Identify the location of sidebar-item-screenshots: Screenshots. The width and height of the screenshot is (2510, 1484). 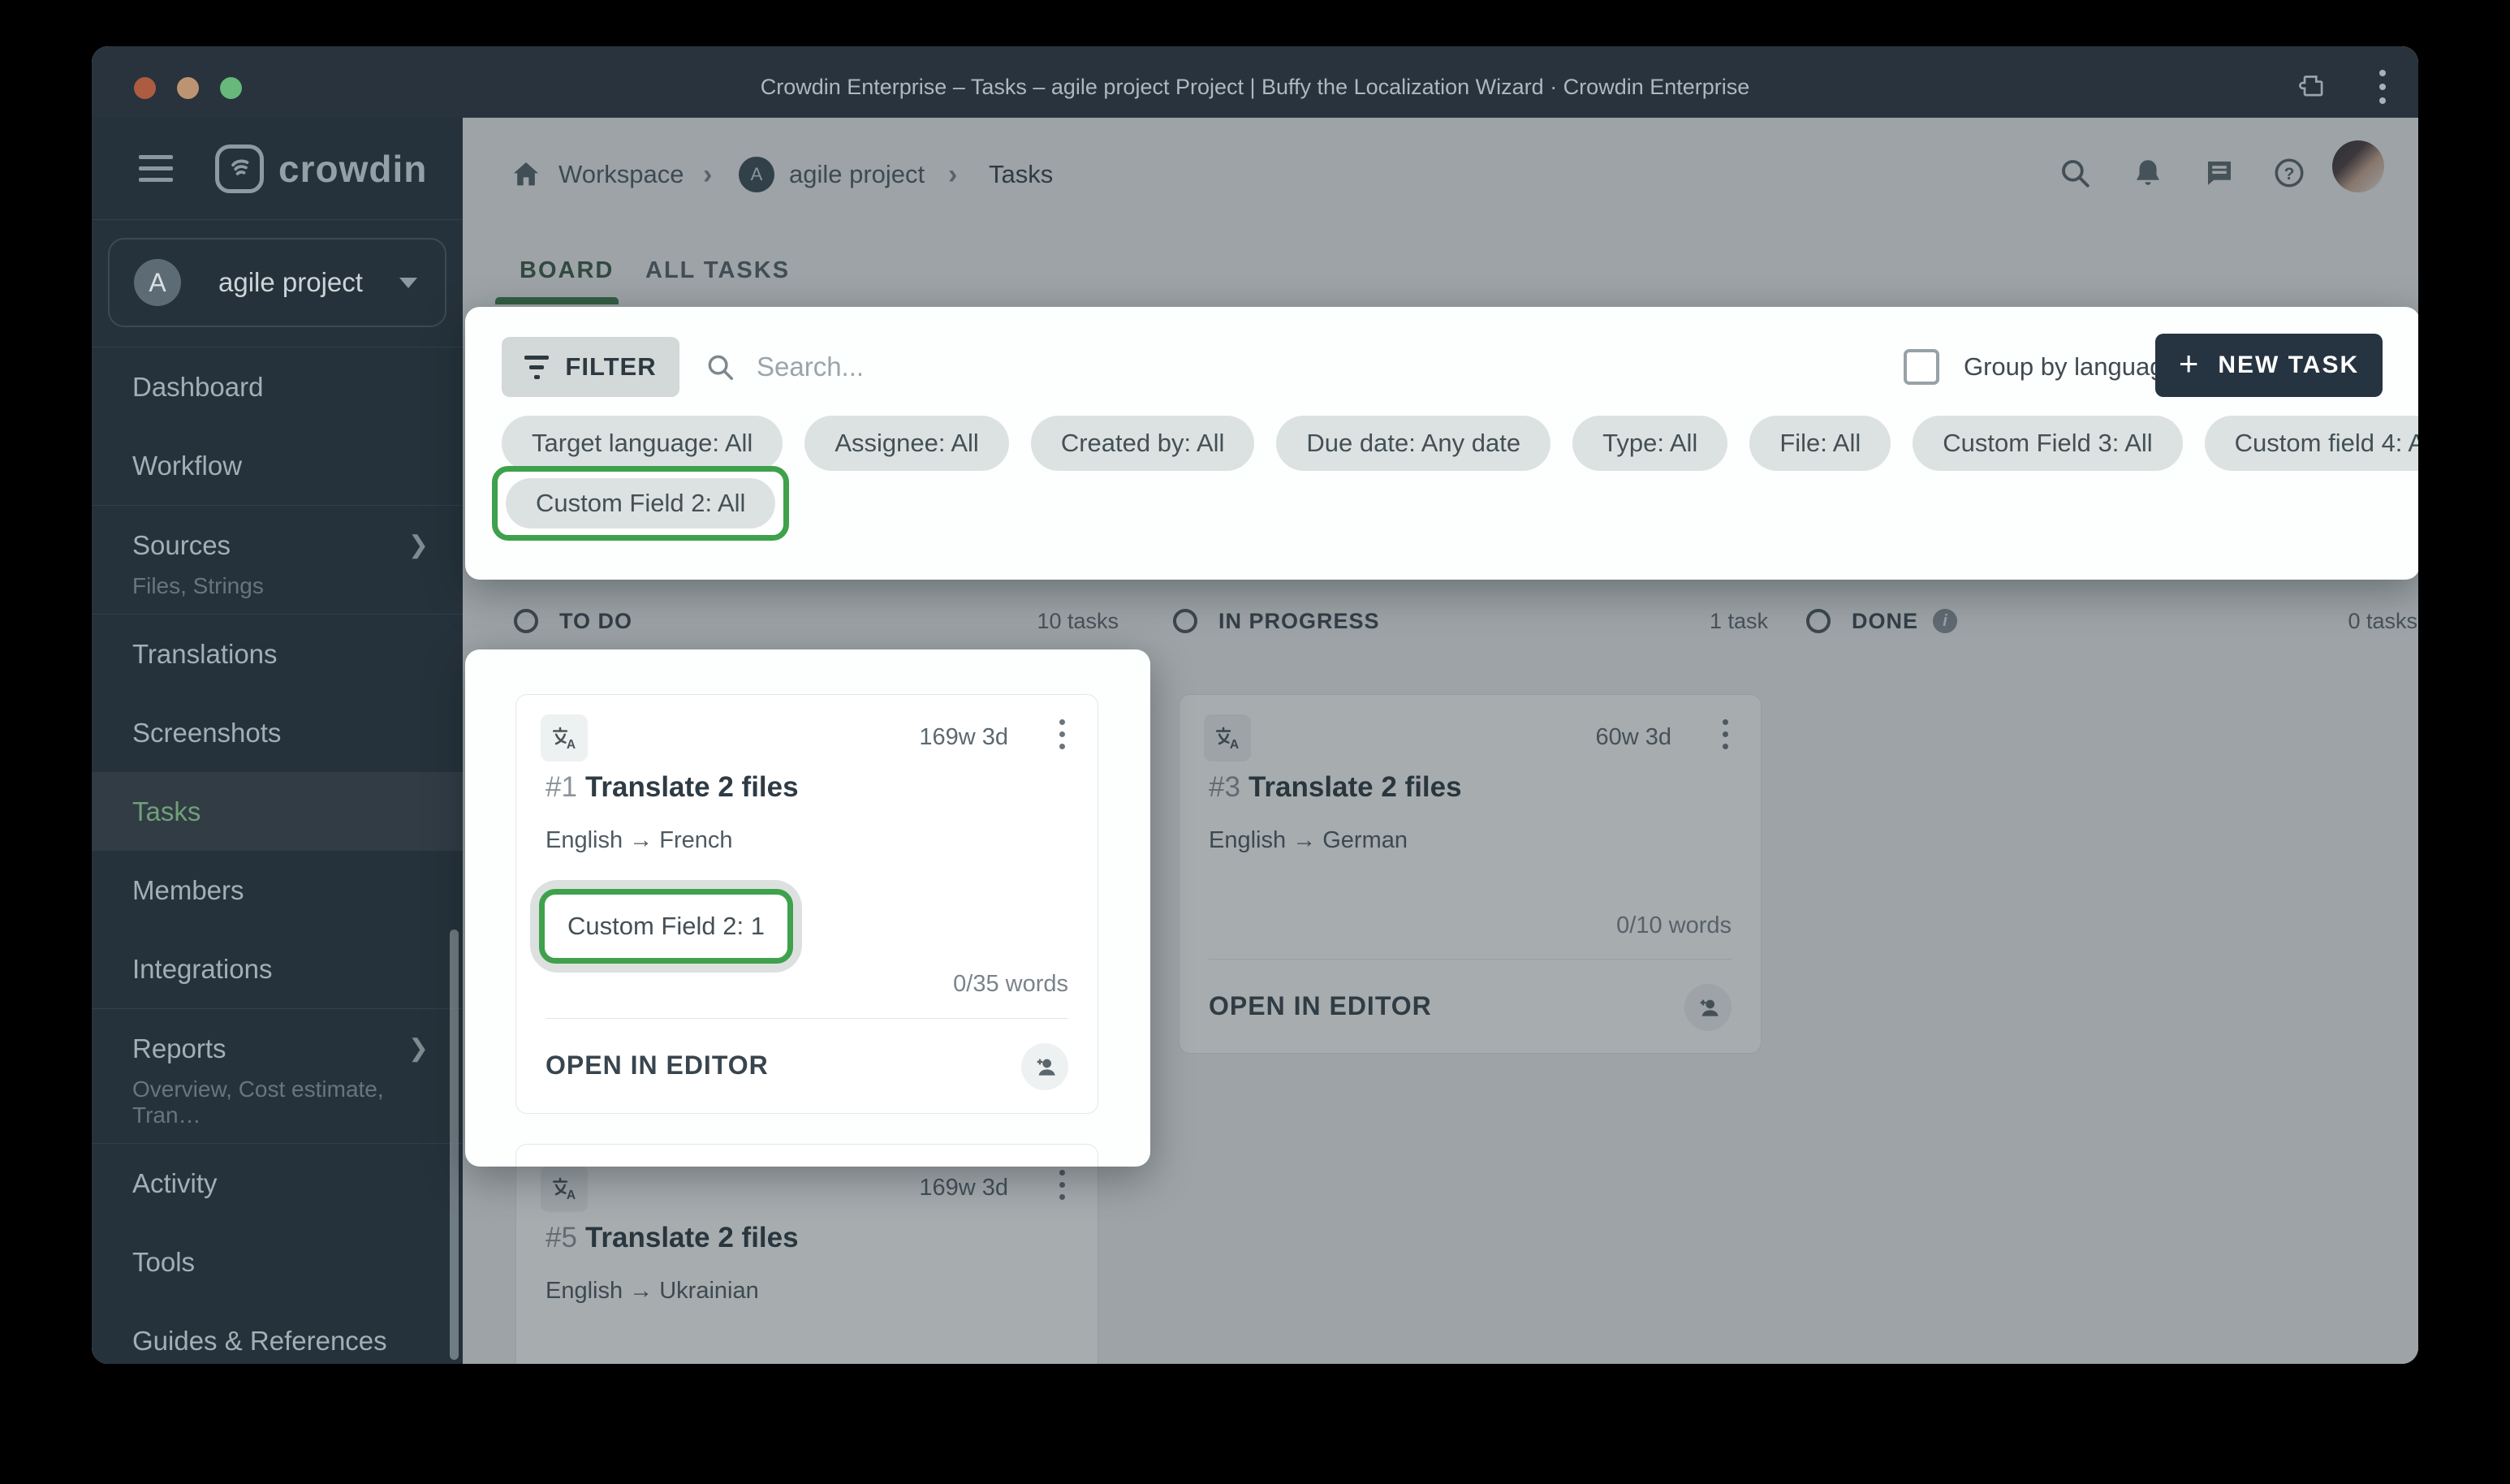
(277, 732).